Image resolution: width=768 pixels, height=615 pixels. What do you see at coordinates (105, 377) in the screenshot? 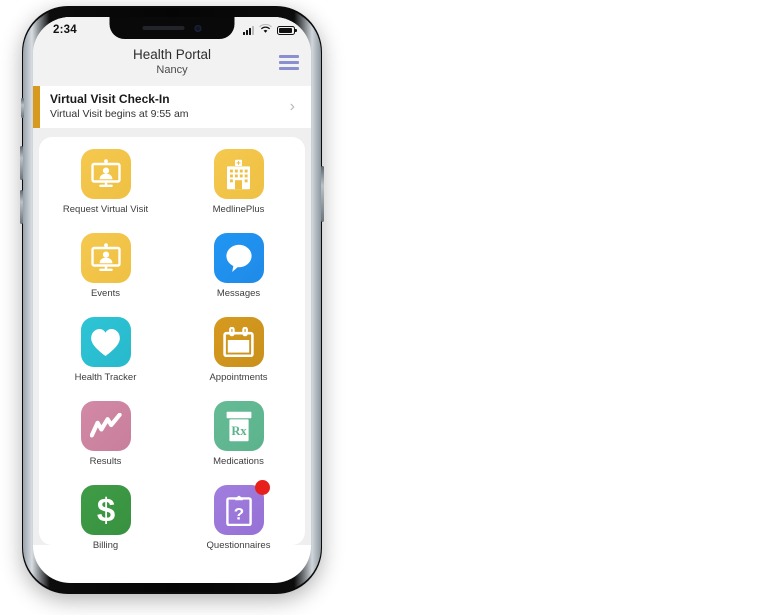
I see `app-tile-label: Health Tracker` at bounding box center [105, 377].